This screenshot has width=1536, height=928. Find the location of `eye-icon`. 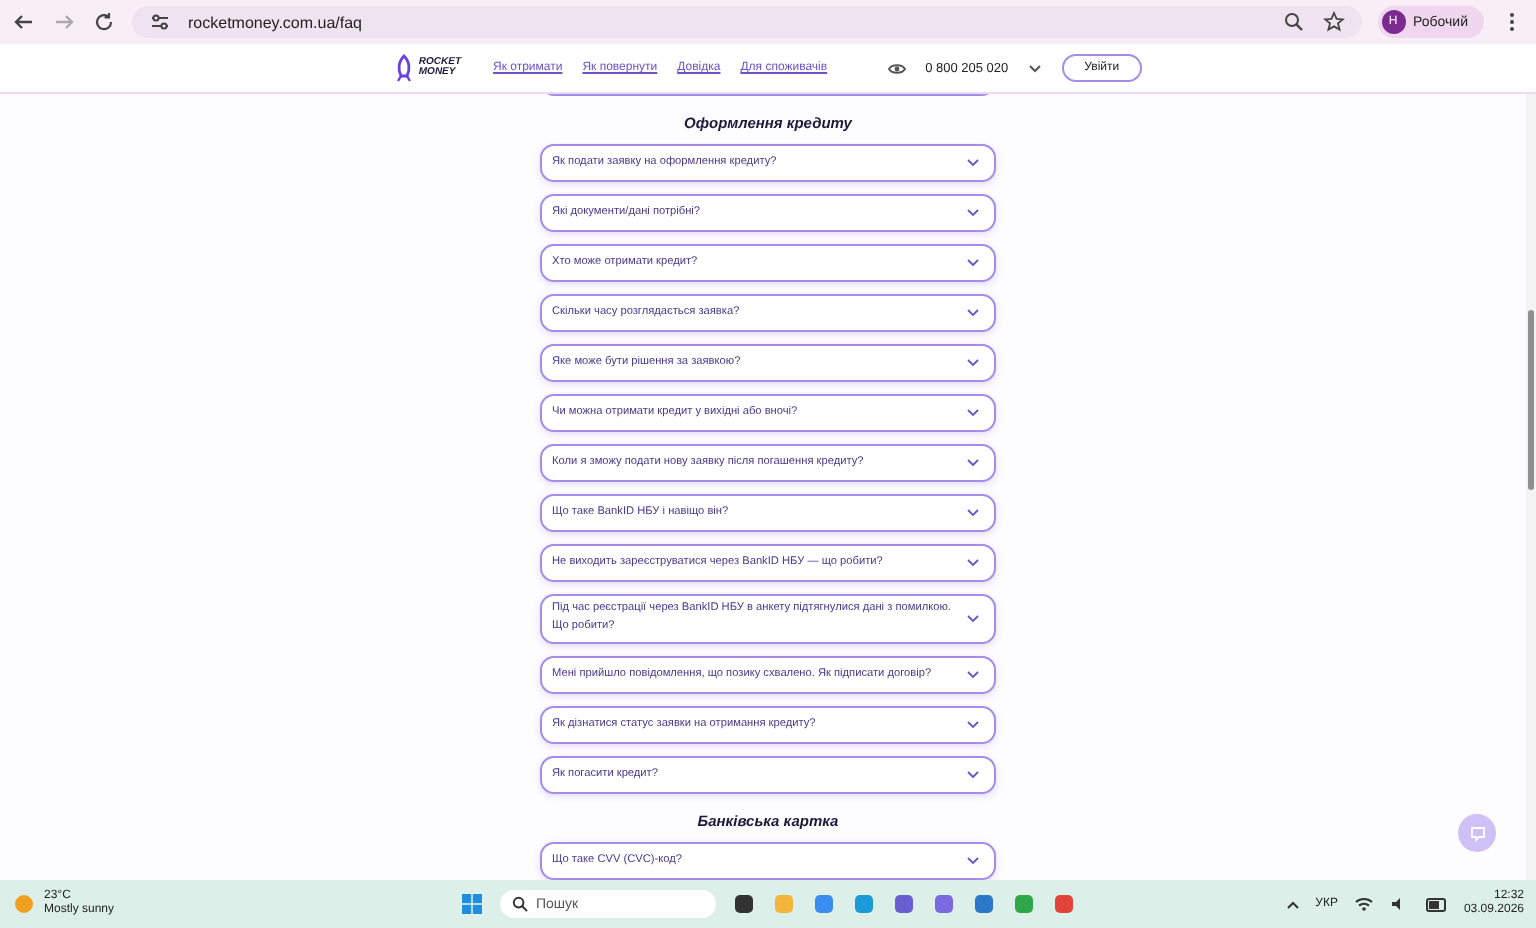

eye-icon is located at coordinates (896, 68).